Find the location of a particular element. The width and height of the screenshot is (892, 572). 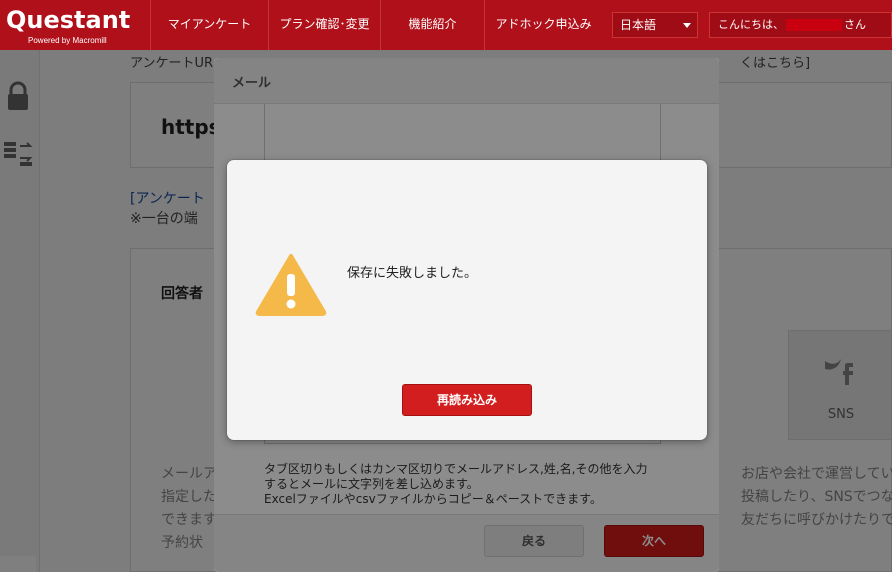

error-message: 保存に失敗しました。 is located at coordinates (412, 273).